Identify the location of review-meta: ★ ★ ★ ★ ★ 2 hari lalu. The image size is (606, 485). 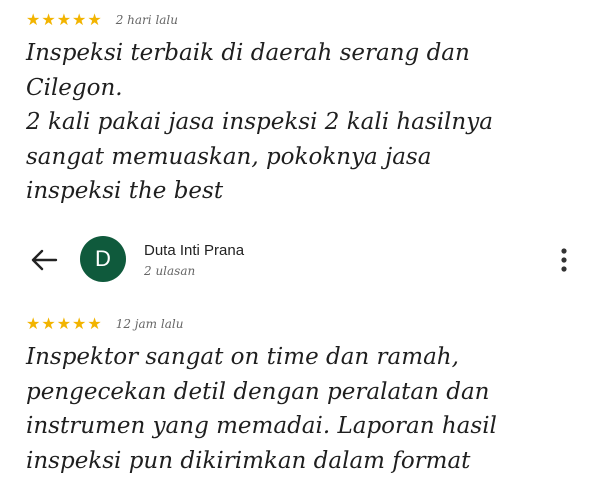
(311, 20).